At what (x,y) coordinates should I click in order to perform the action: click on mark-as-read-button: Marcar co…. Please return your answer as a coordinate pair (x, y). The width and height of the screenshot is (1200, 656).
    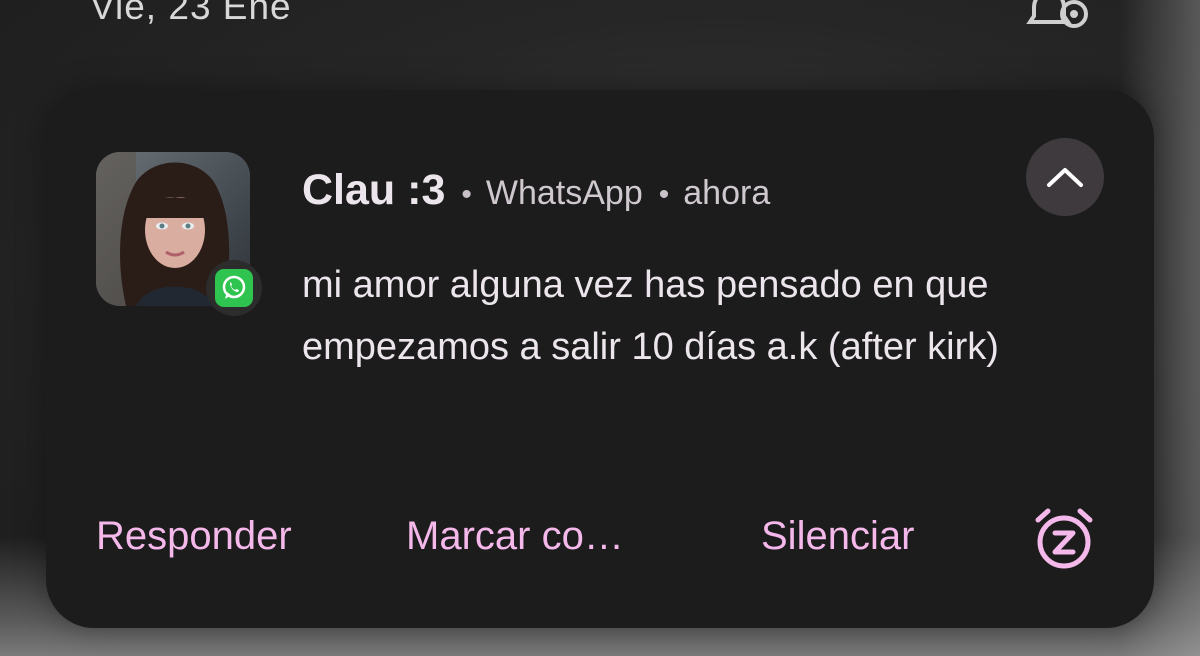
    Looking at the image, I should click on (515, 536).